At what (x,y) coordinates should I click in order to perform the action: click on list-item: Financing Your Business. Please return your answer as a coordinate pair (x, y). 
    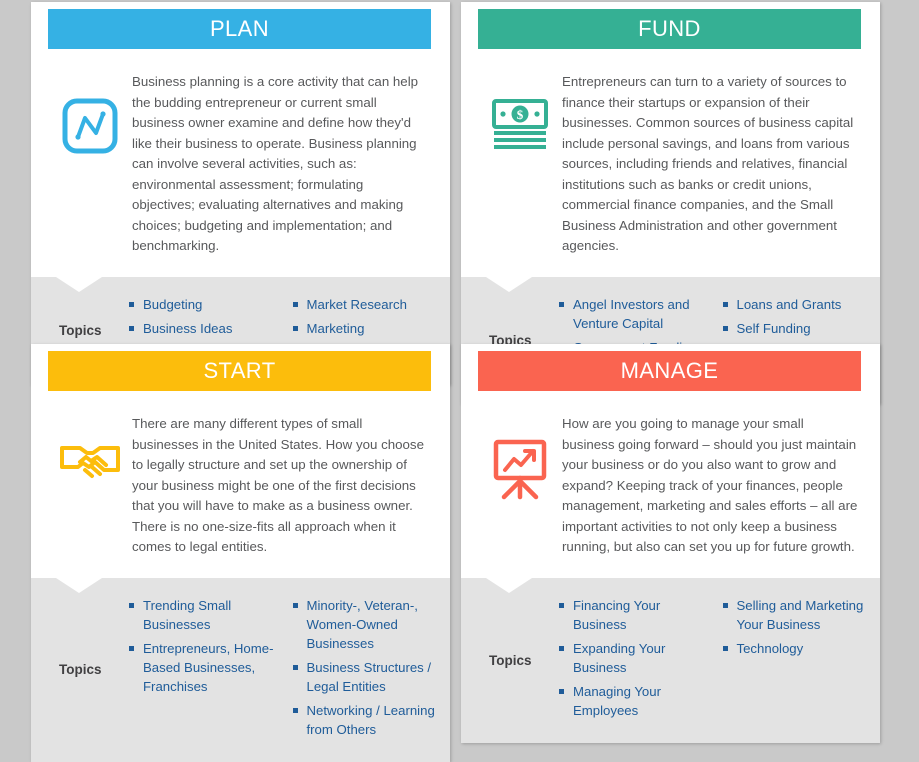
    Looking at the image, I should click on (636, 615).